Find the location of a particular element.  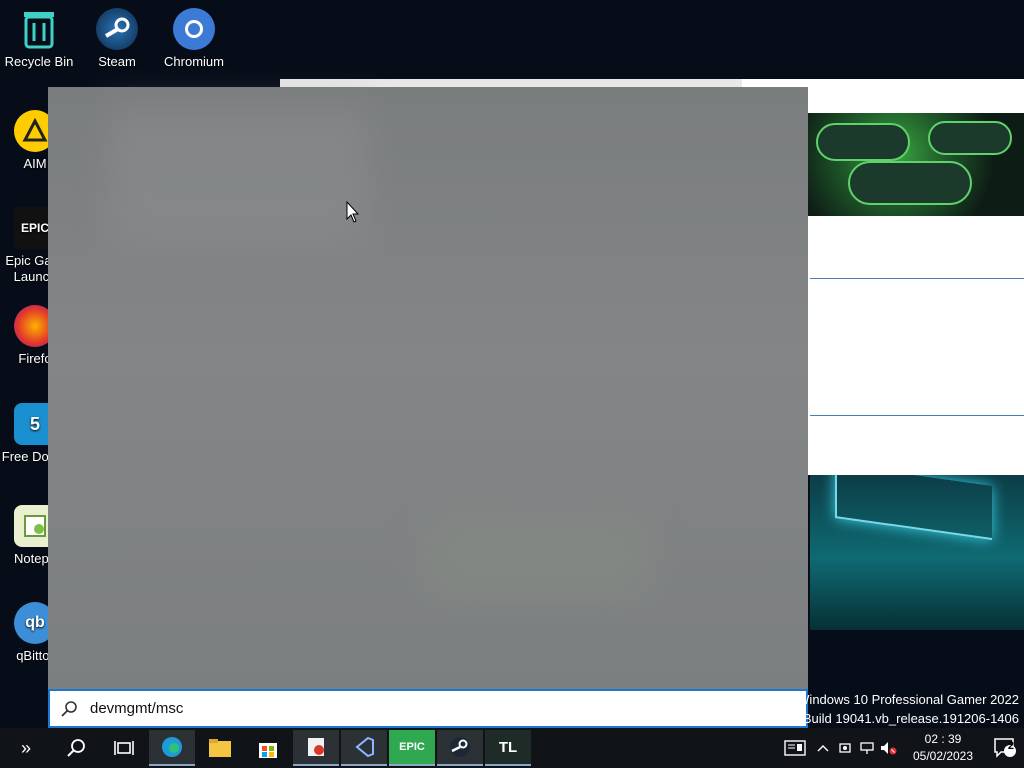

task-view-icon is located at coordinates (124, 748).